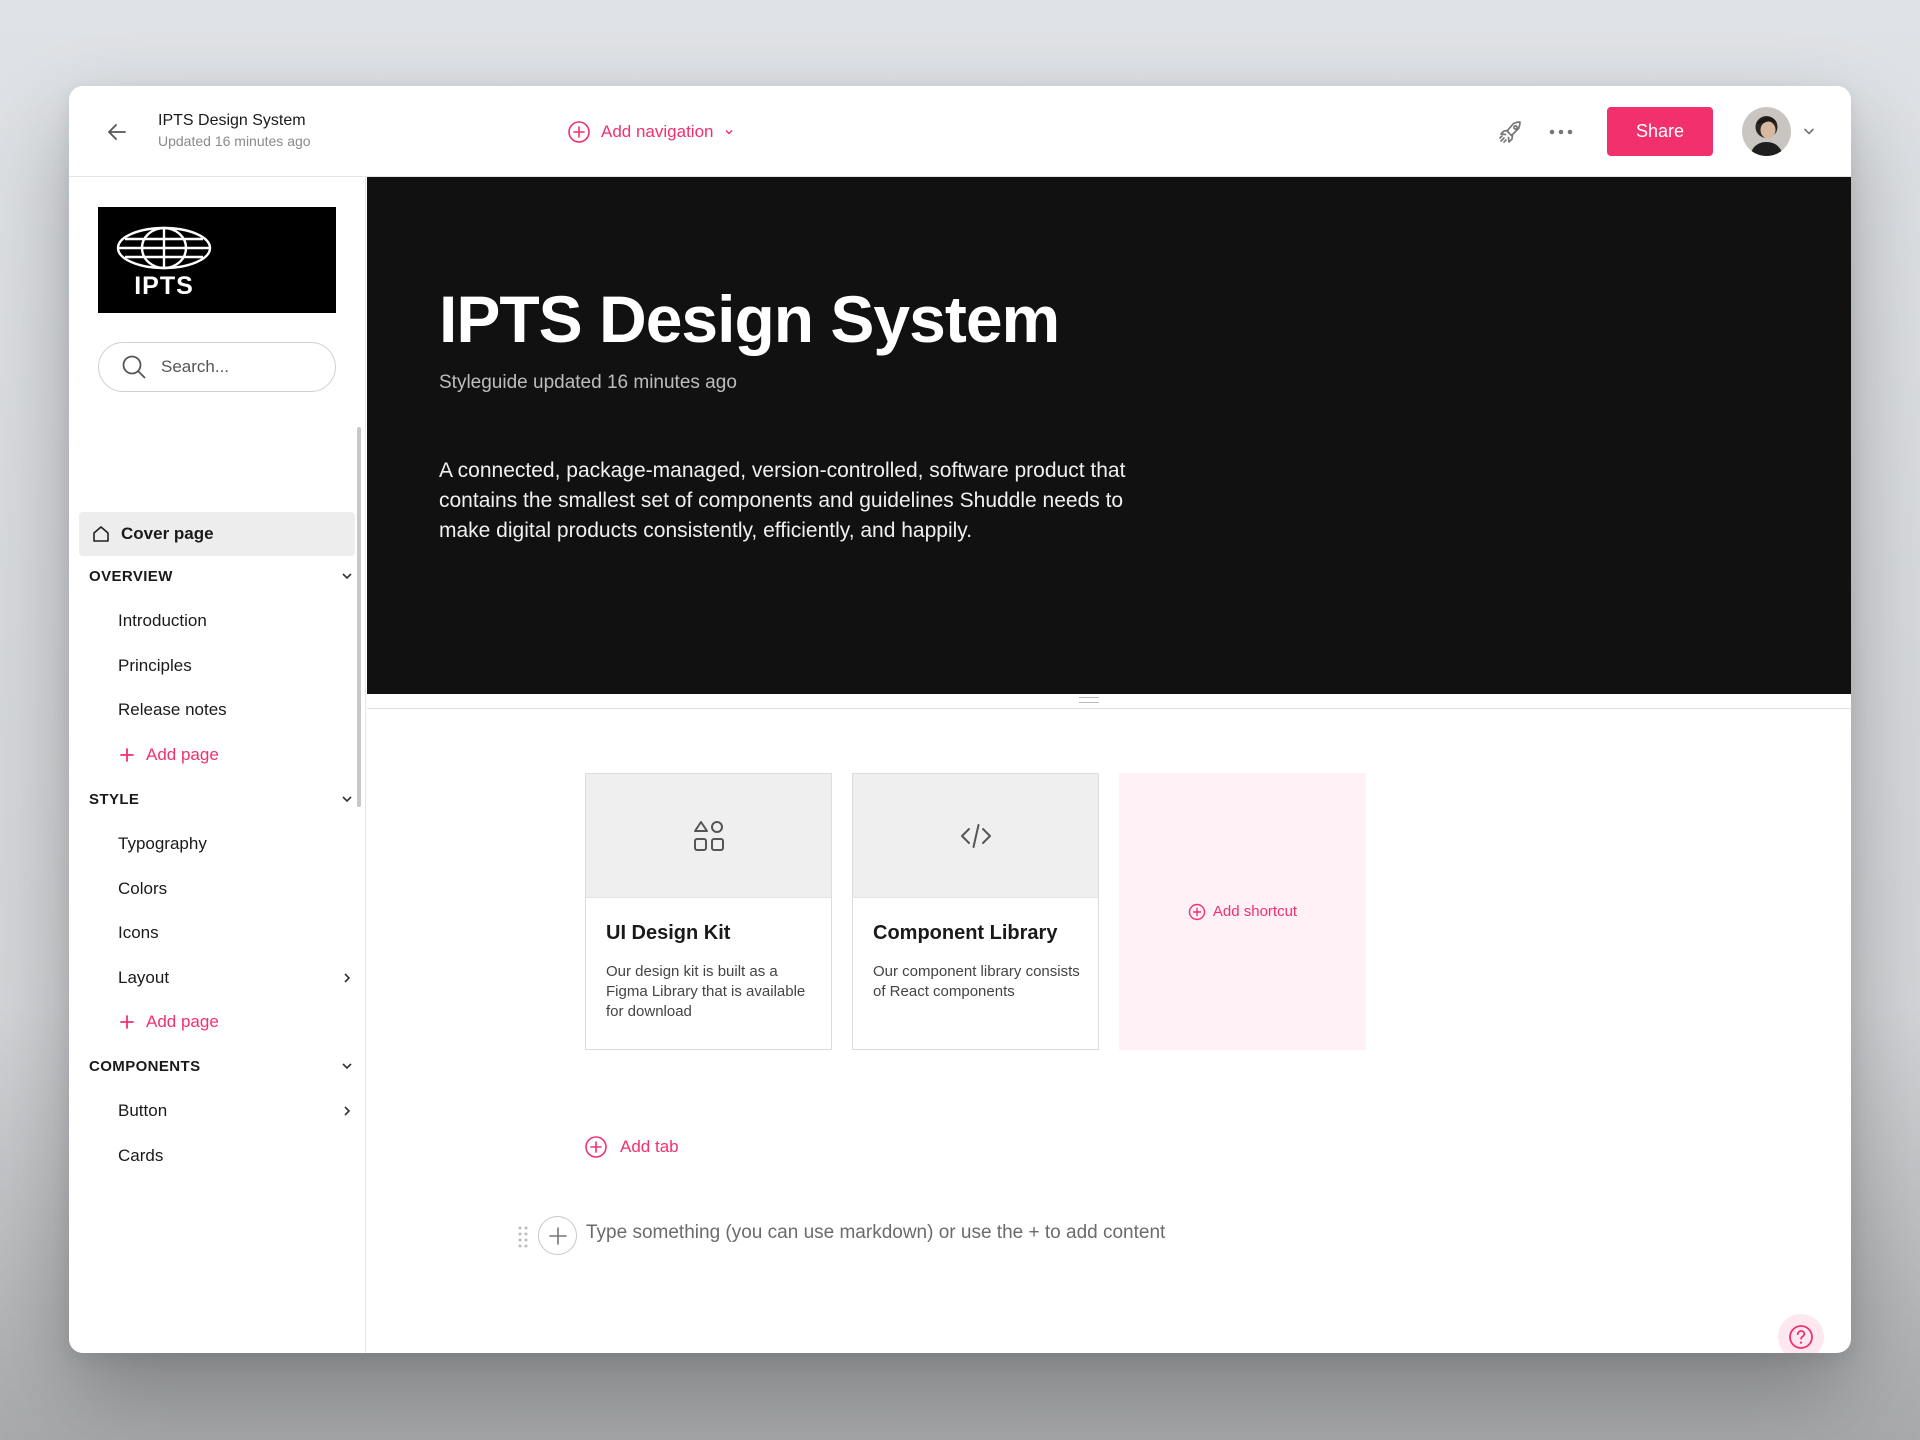 The image size is (1920, 1440). I want to click on add-navigation-label: Add navigation, so click(657, 131).